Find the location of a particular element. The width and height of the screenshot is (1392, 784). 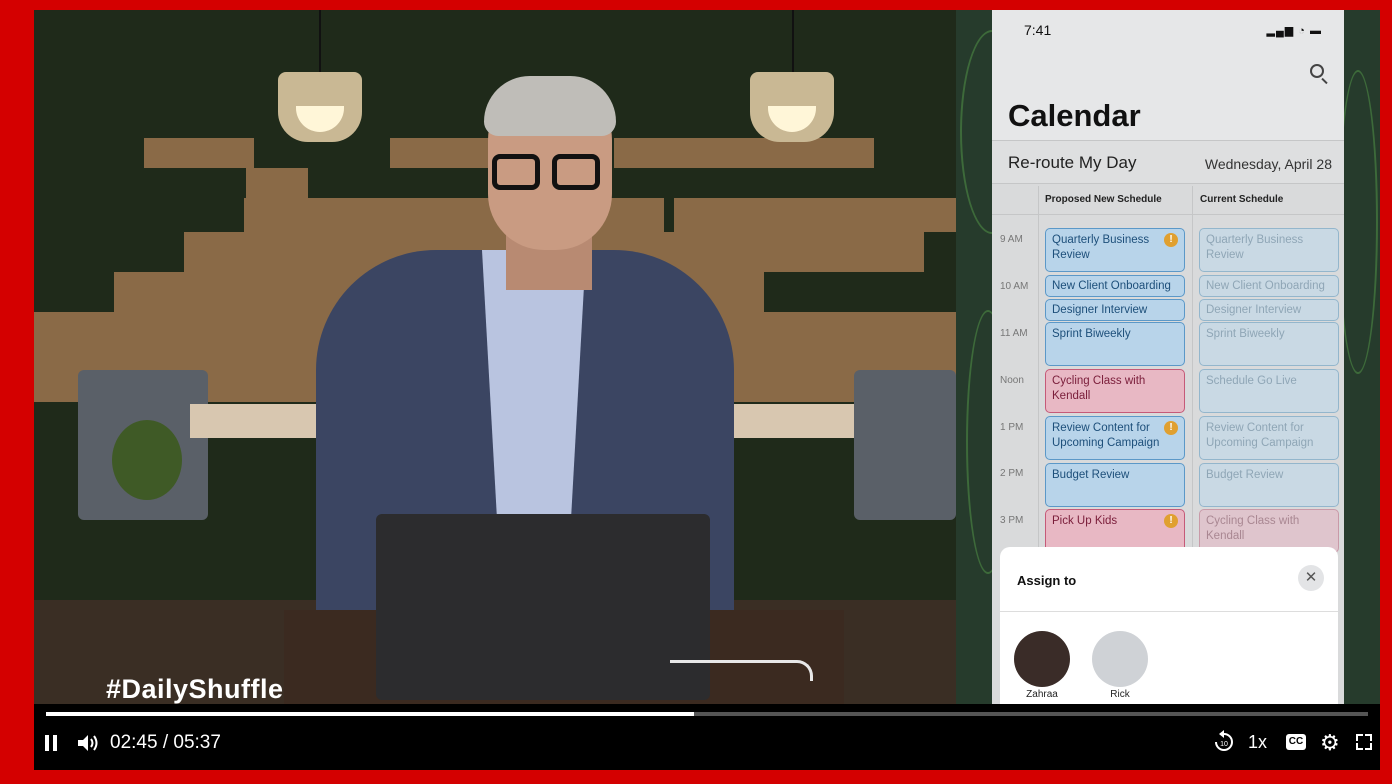

calendar-title: Calendar is located at coordinates (1074, 115).